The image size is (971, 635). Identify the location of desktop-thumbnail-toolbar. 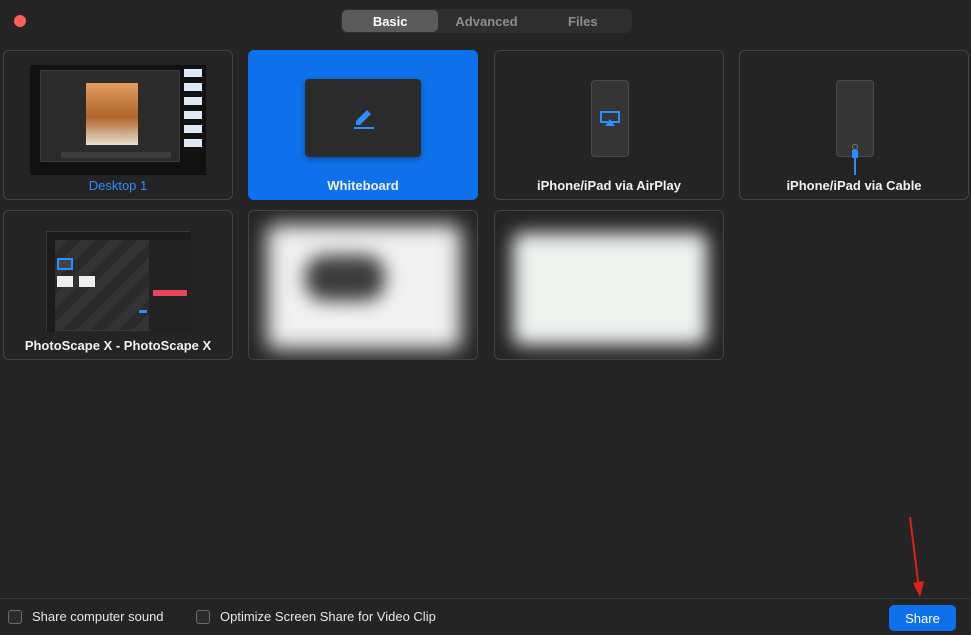
(116, 155).